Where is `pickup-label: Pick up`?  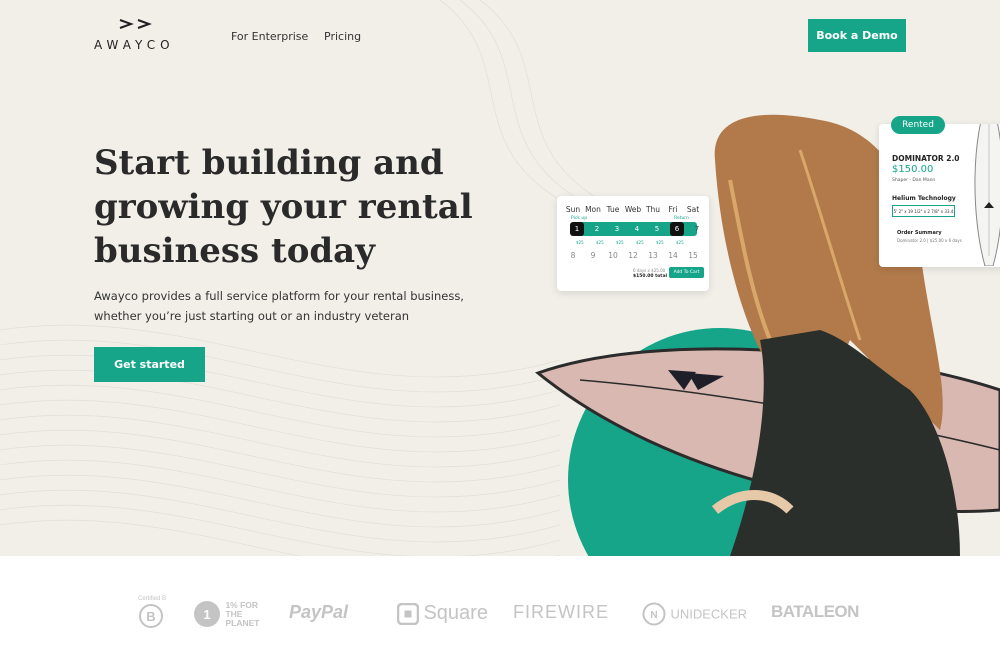 pickup-label: Pick up is located at coordinates (579, 218).